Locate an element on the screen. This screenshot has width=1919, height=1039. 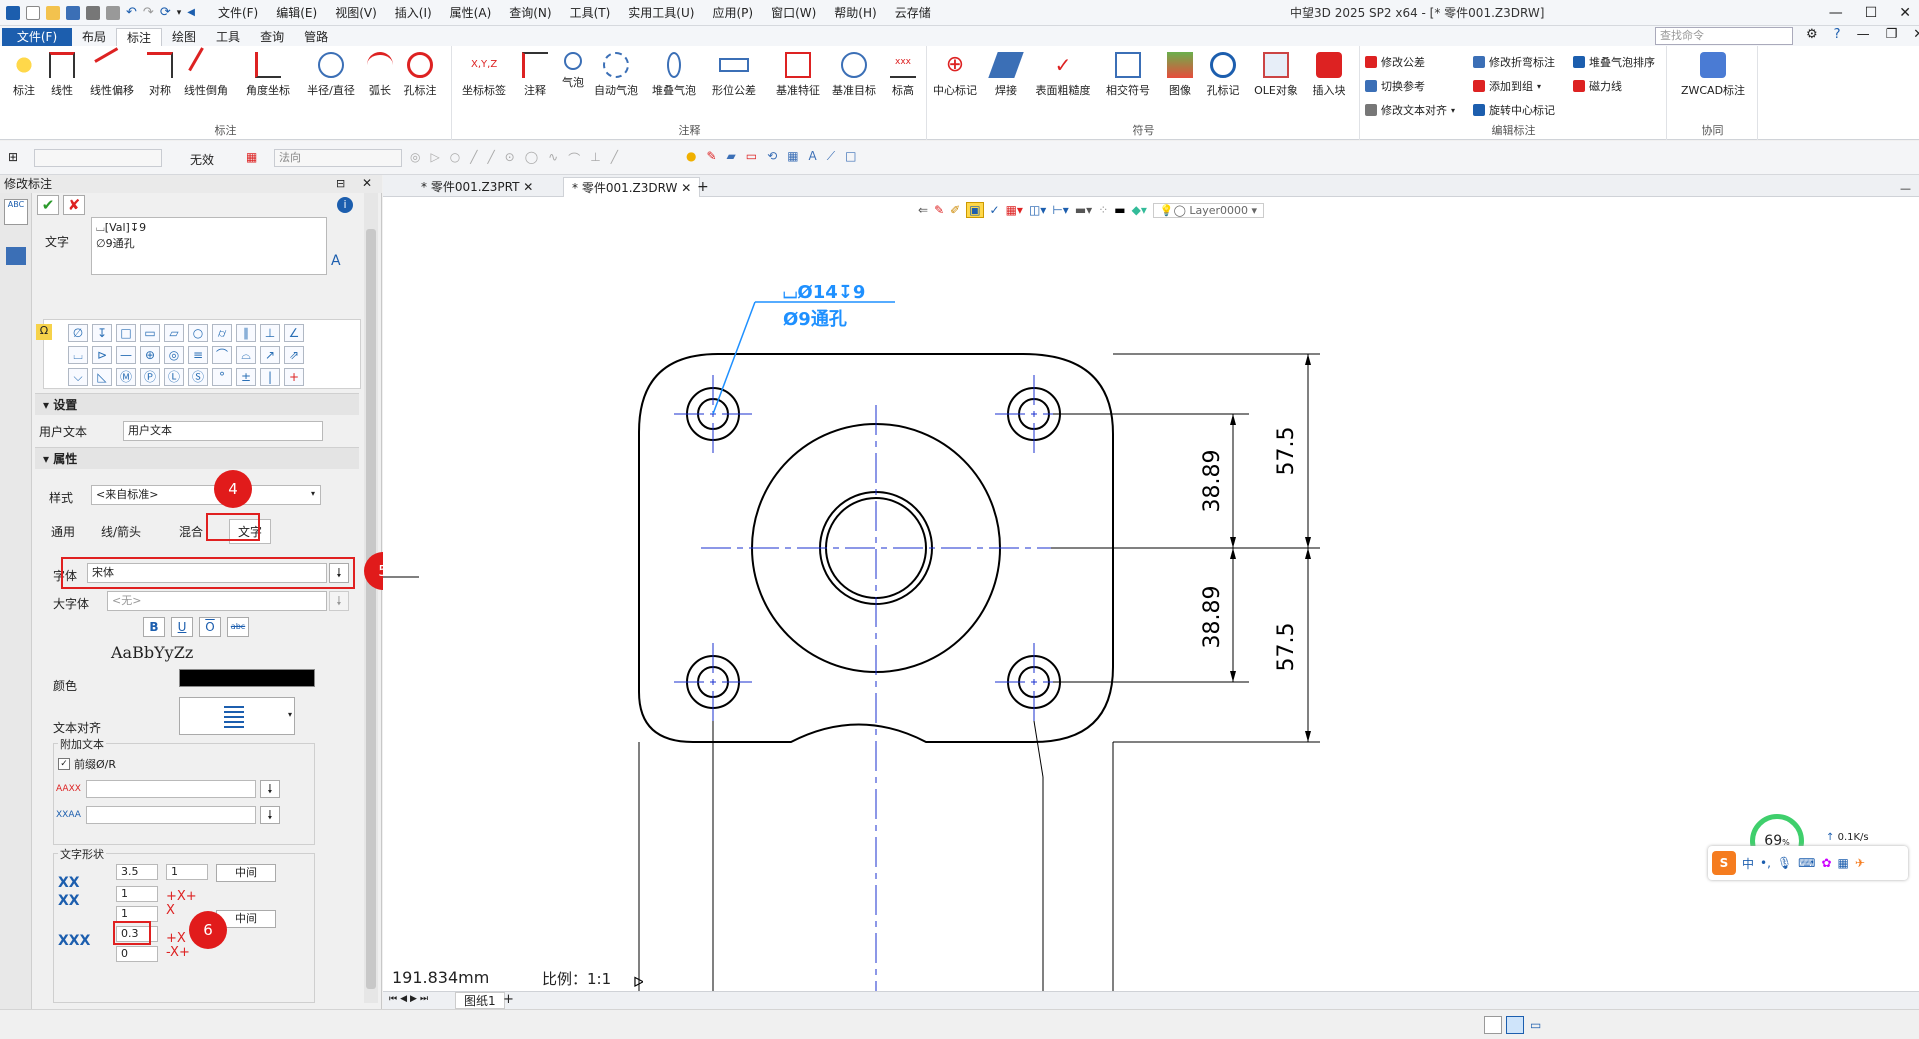
view-layer-icon: ▬▾ is located at coordinates (1083, 210).